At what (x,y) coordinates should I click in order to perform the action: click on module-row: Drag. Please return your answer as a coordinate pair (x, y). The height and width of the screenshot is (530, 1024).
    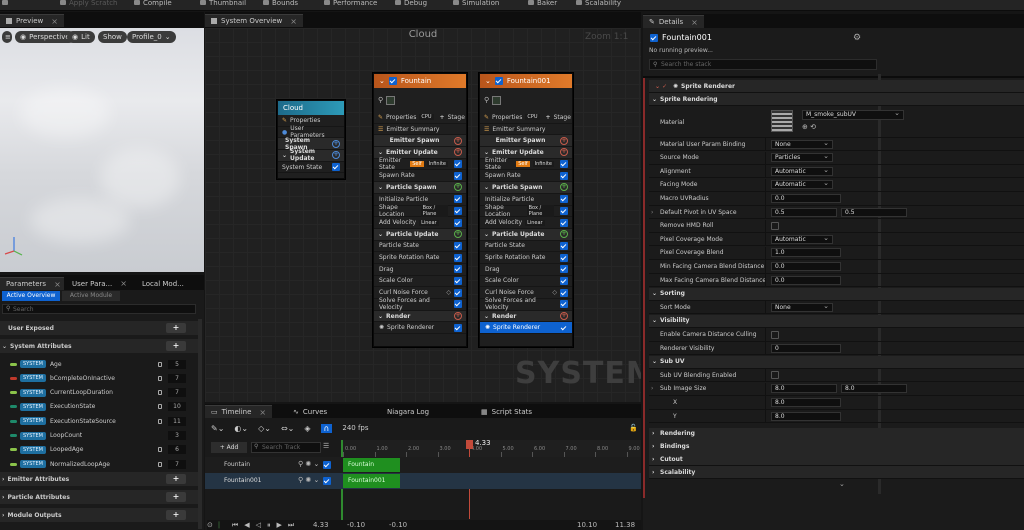
    Looking at the image, I should click on (526, 270).